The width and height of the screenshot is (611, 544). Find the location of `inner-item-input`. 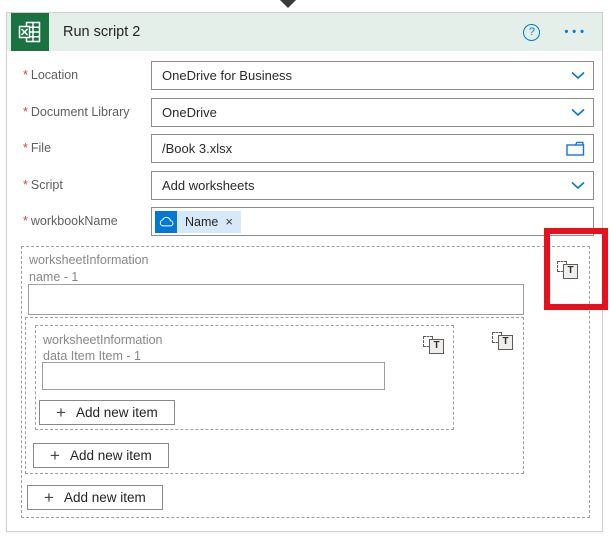

inner-item-input is located at coordinates (213, 376).